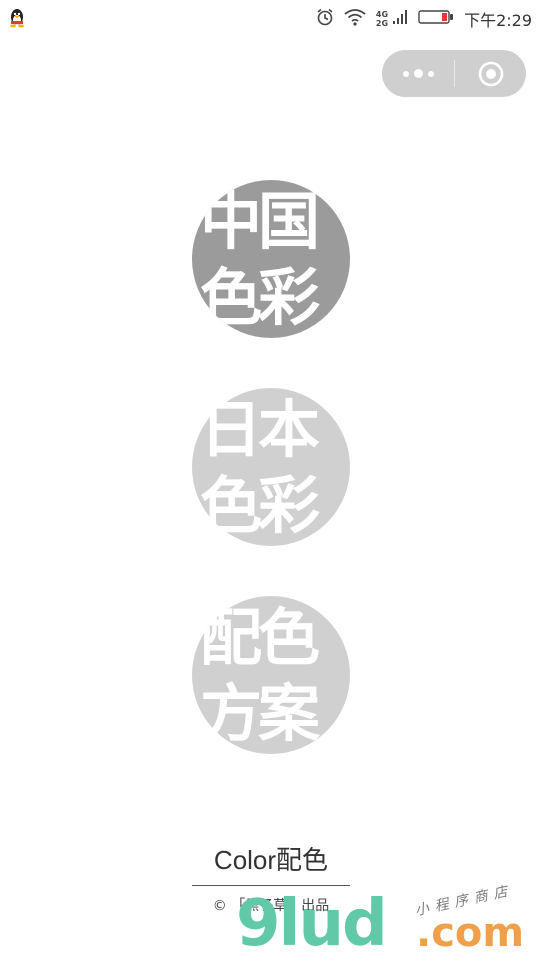 This screenshot has height=960, width=540. I want to click on menu-japanese-colors: 日本 色彩, so click(271, 467).